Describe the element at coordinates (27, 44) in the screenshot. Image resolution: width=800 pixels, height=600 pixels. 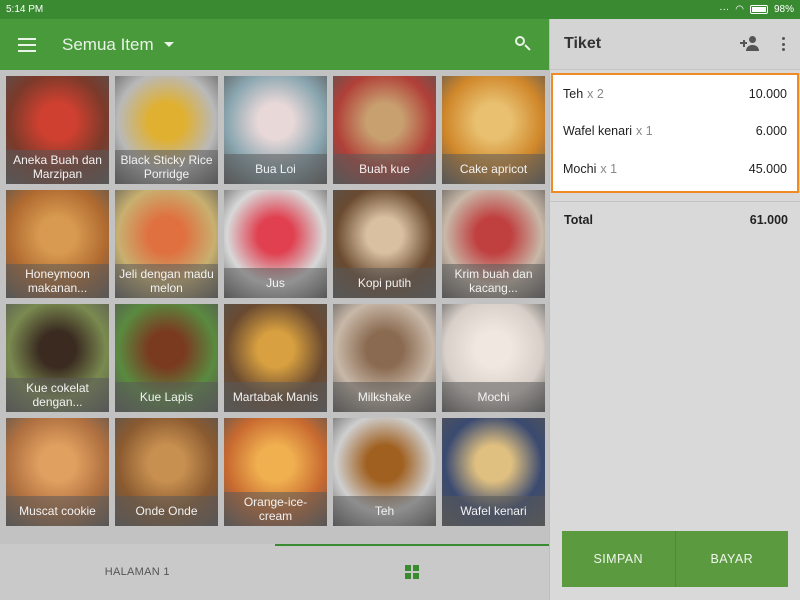
I see `menu-icon` at that location.